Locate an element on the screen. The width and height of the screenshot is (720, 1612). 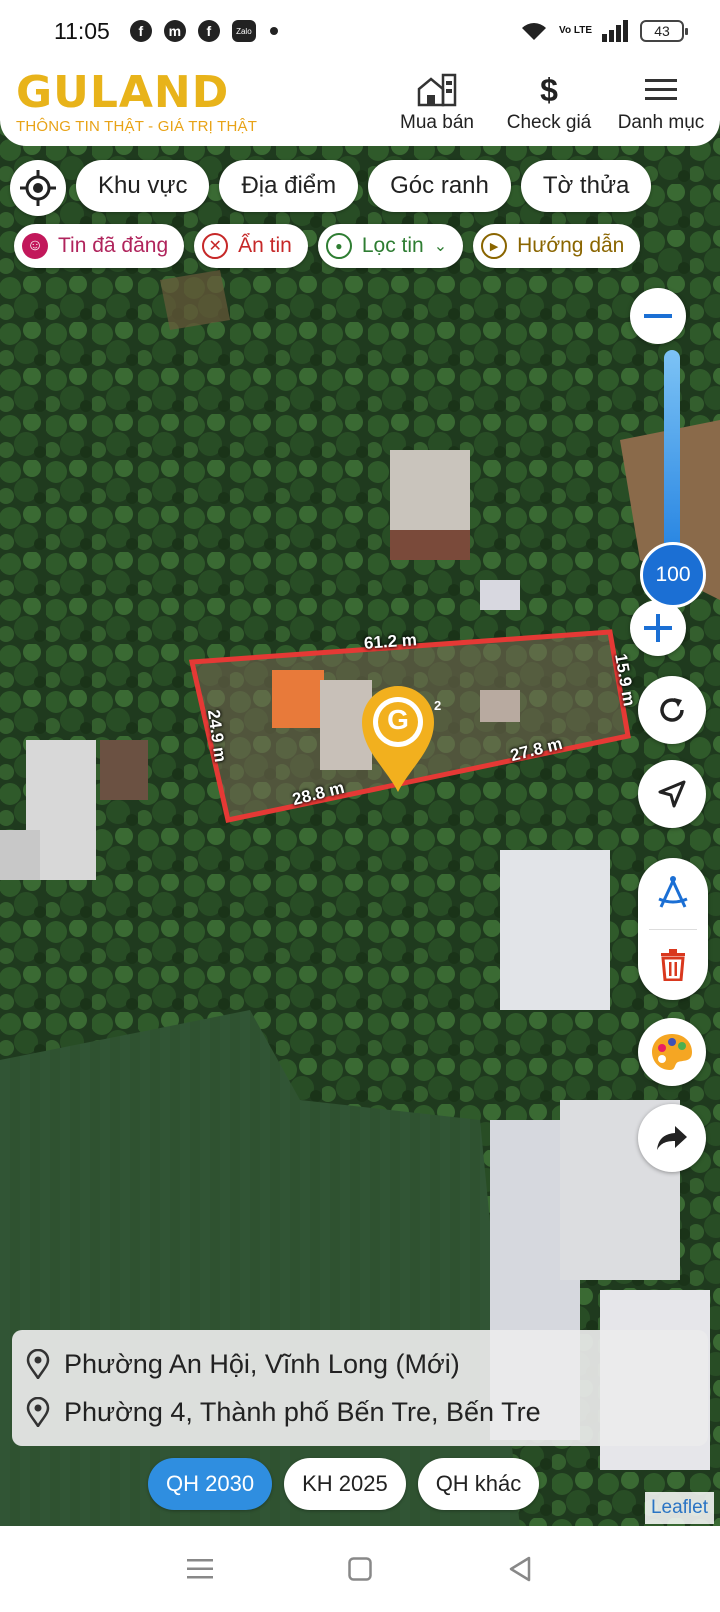
tab-qh-2030: QH 2030 is located at coordinates (210, 1484).